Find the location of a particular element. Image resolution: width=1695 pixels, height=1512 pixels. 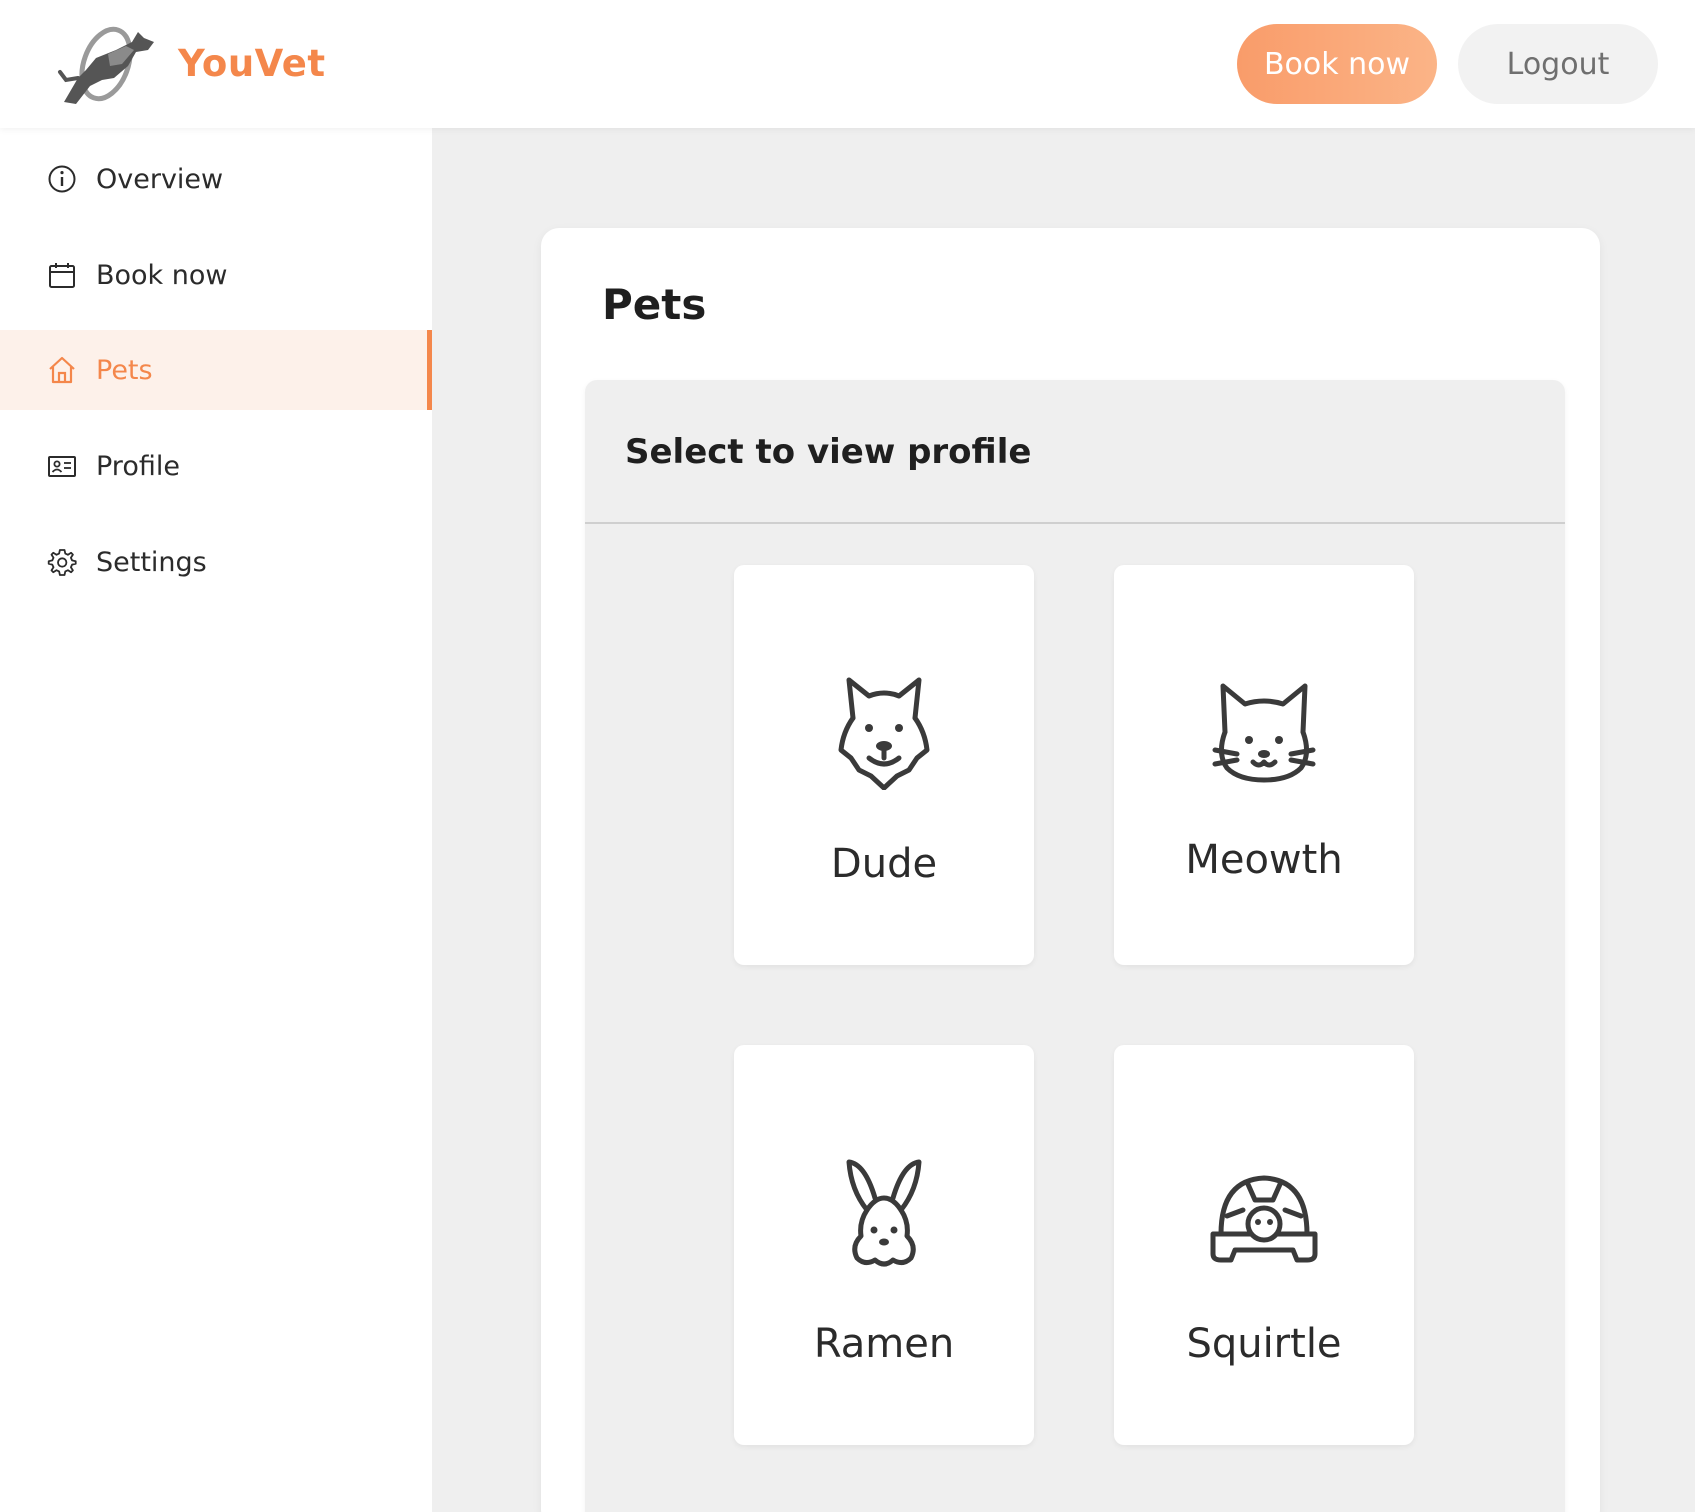

sidebar-item-label: Pets is located at coordinates (124, 370).